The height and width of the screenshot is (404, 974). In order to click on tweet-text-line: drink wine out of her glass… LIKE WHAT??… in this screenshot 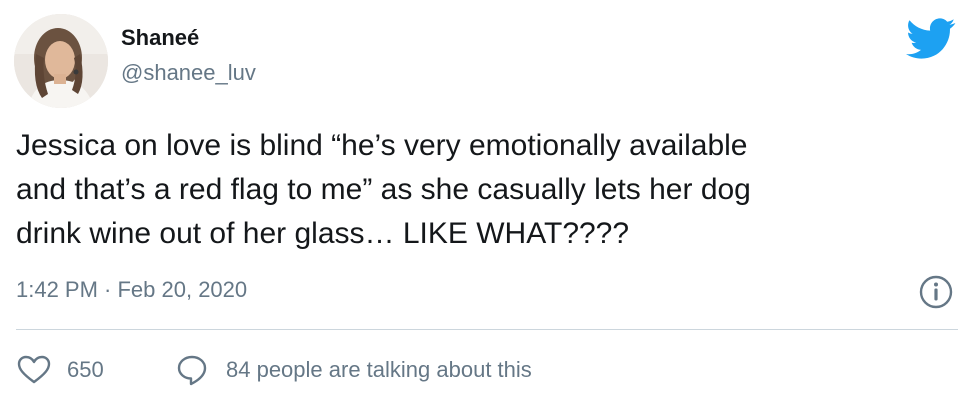, I will do `click(323, 233)`.